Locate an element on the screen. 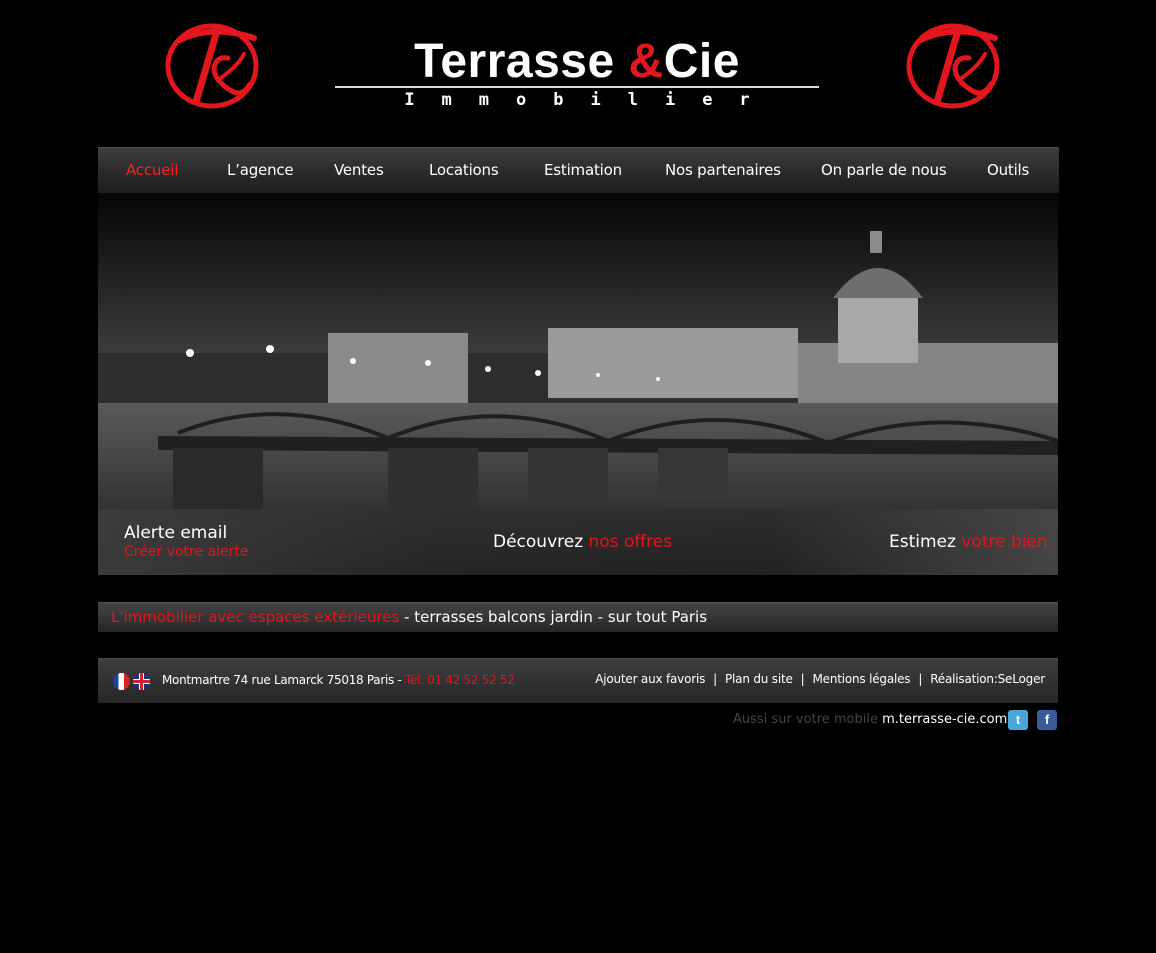  uk-flag-icon is located at coordinates (141, 681).